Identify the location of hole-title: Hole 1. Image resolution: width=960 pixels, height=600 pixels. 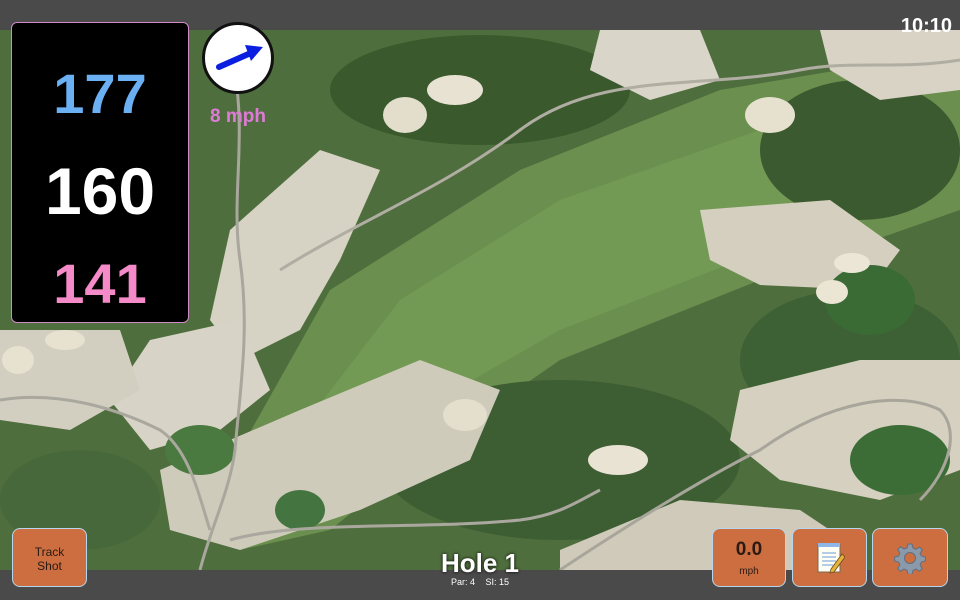
(480, 563).